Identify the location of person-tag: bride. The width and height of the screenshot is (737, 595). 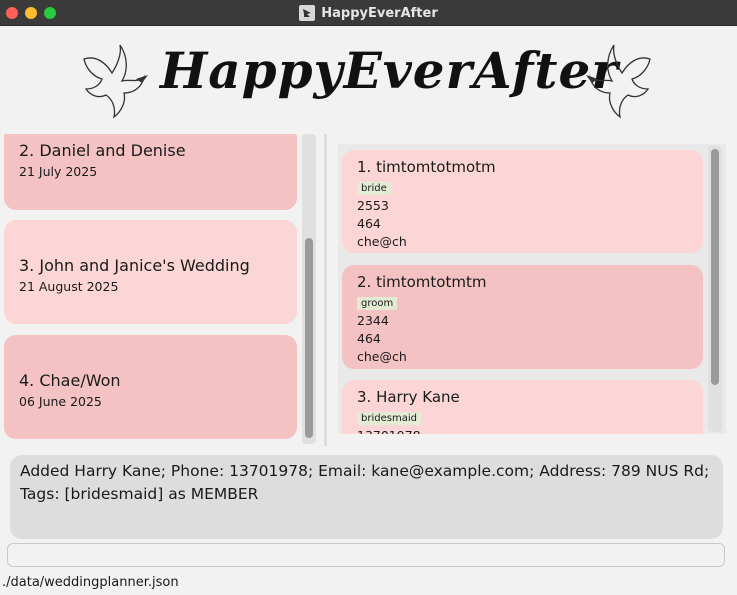
(374, 188).